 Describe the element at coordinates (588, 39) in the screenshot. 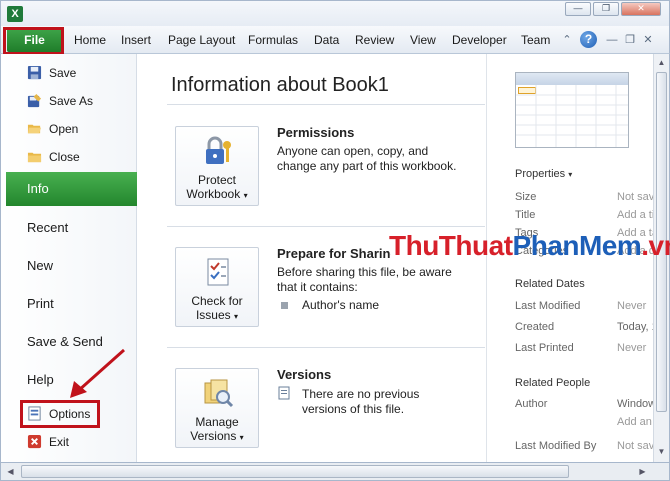

I see `help-icon: ?` at that location.